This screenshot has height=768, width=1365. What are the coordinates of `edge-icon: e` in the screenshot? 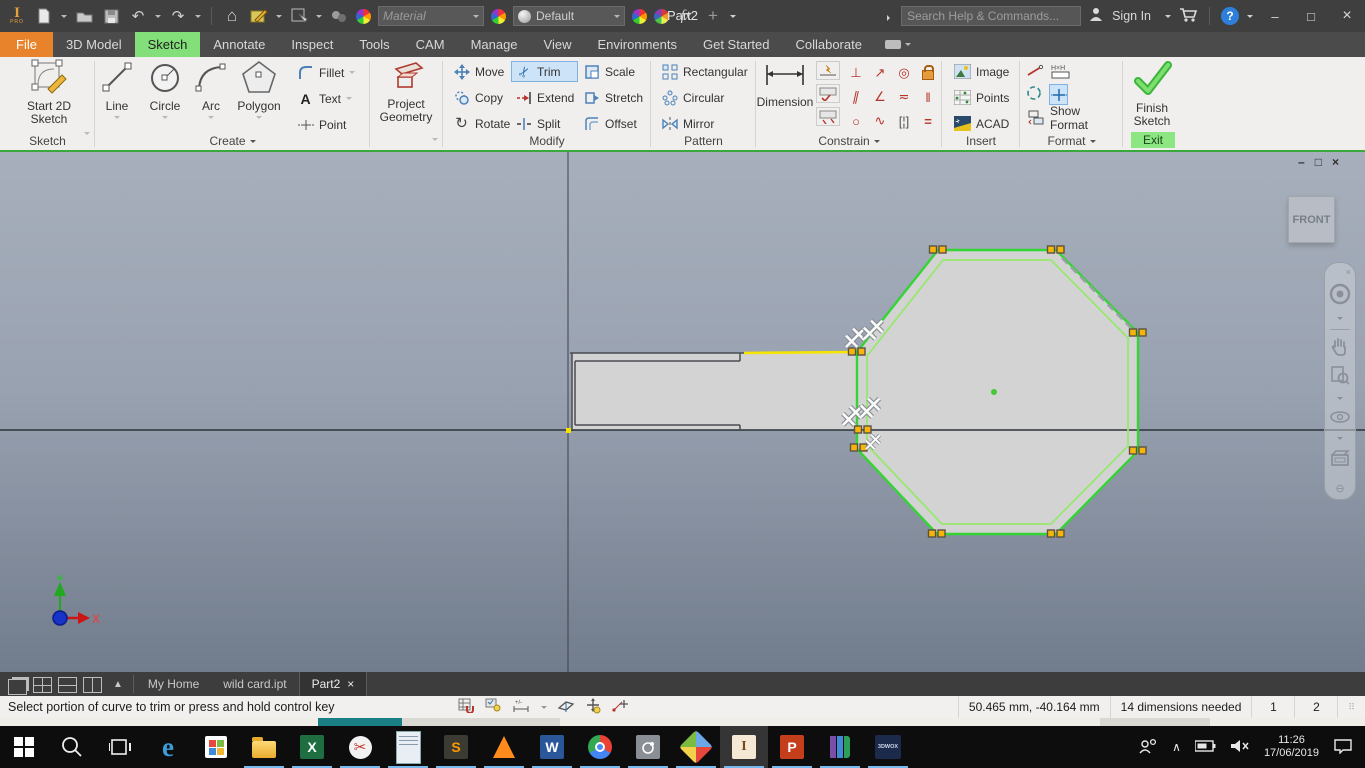 It's located at (168, 747).